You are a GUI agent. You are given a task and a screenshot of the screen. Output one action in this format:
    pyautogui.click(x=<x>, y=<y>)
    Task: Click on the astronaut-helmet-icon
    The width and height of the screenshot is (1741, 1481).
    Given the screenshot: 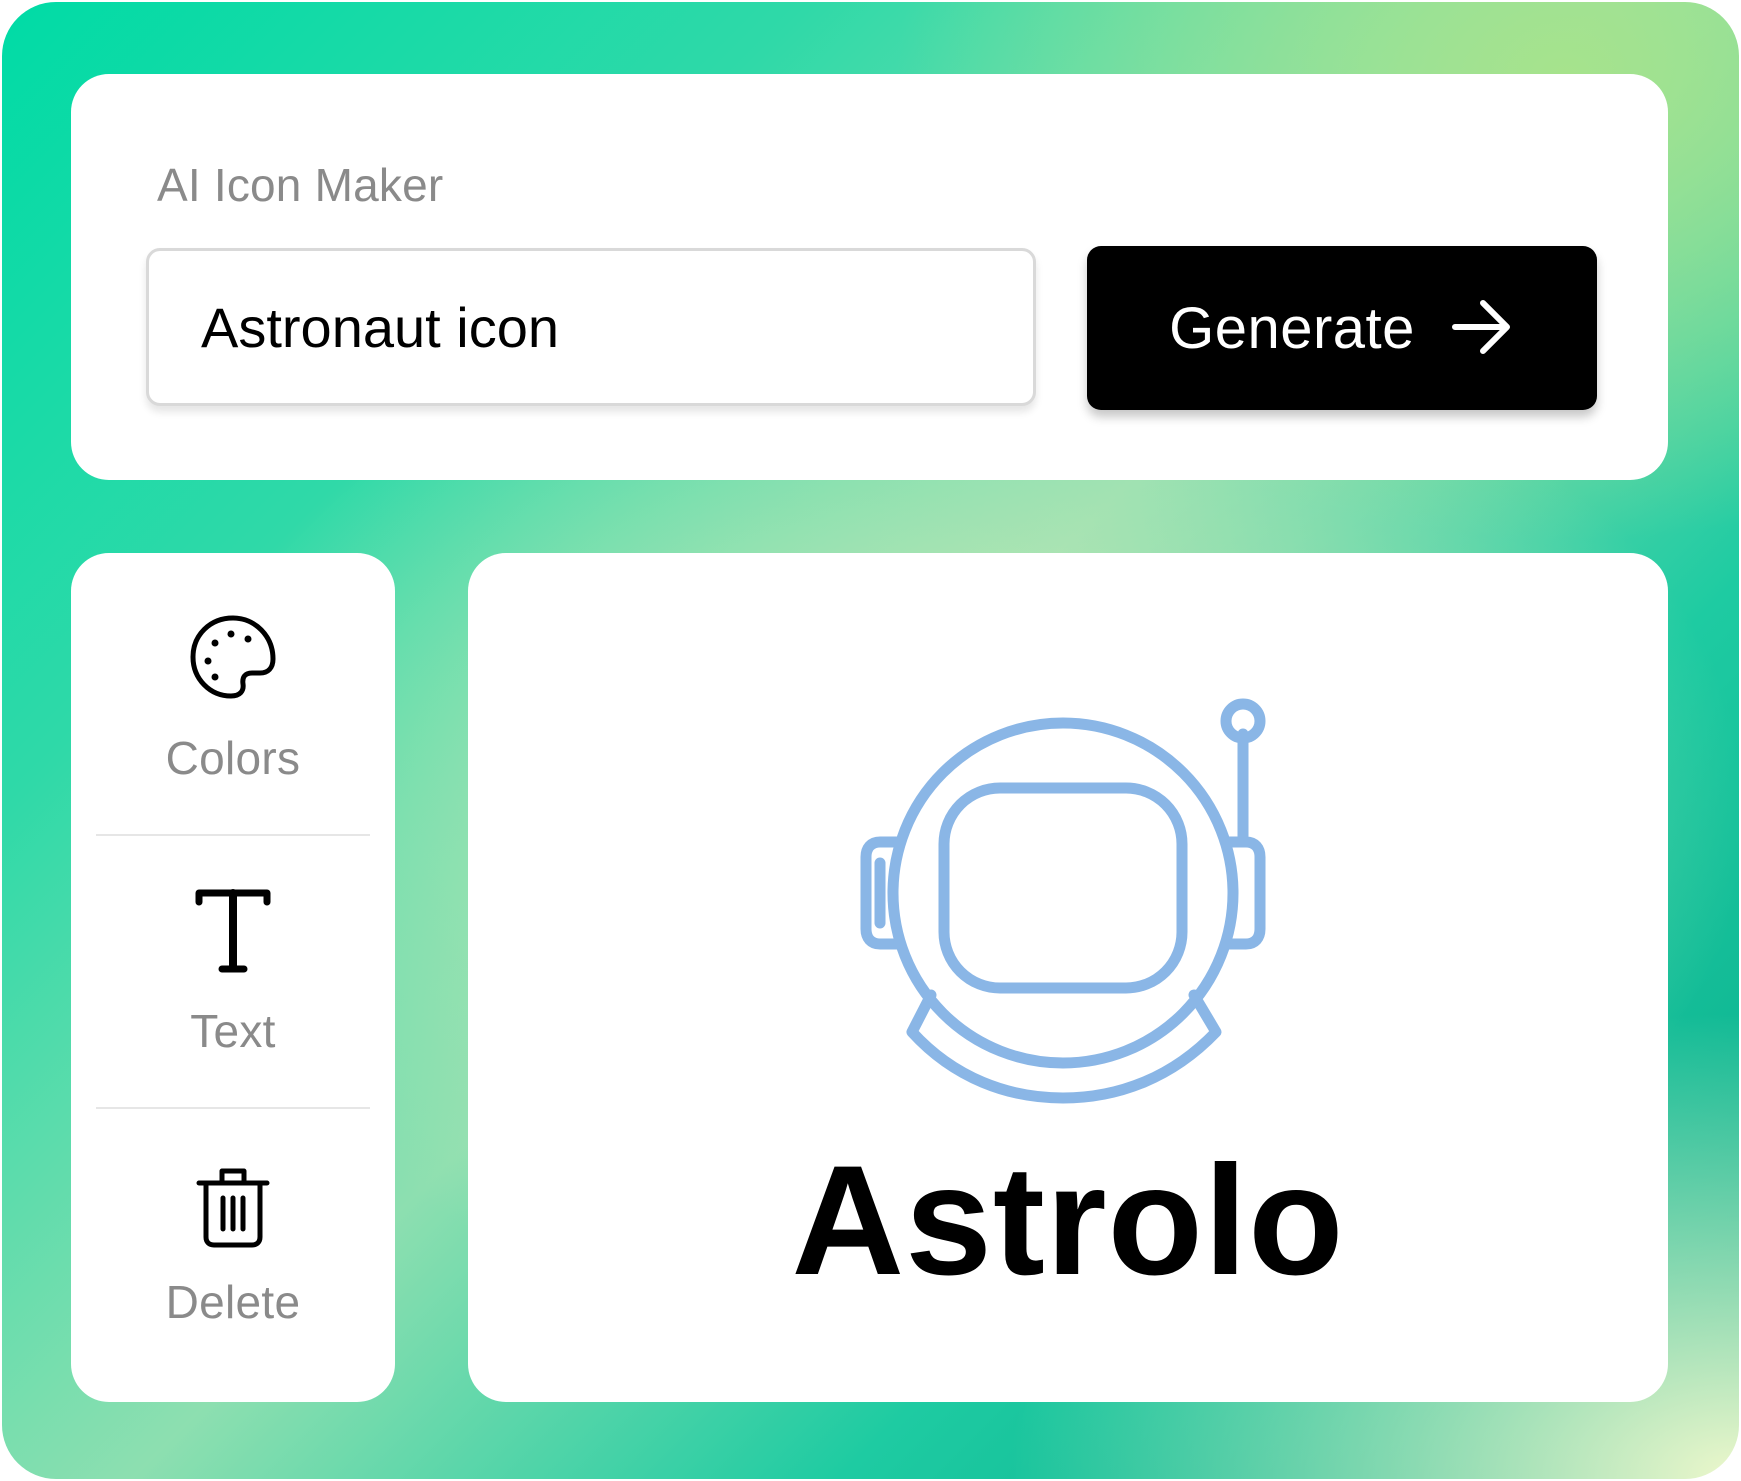 What is the action you would take?
    pyautogui.click(x=1068, y=890)
    